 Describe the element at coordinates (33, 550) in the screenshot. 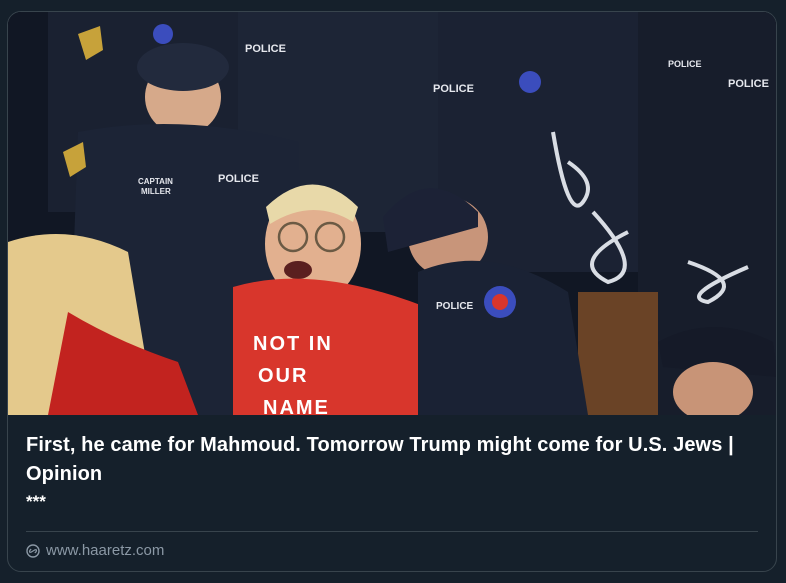

I see `link-icon` at that location.